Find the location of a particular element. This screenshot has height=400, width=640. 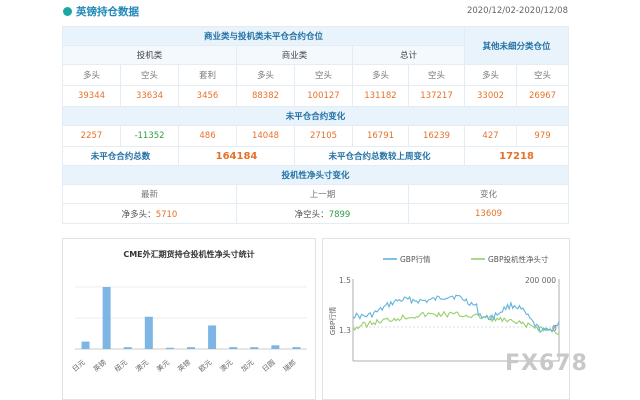

date-range: 2020/12/02-2020/12/08 is located at coordinates (517, 11).